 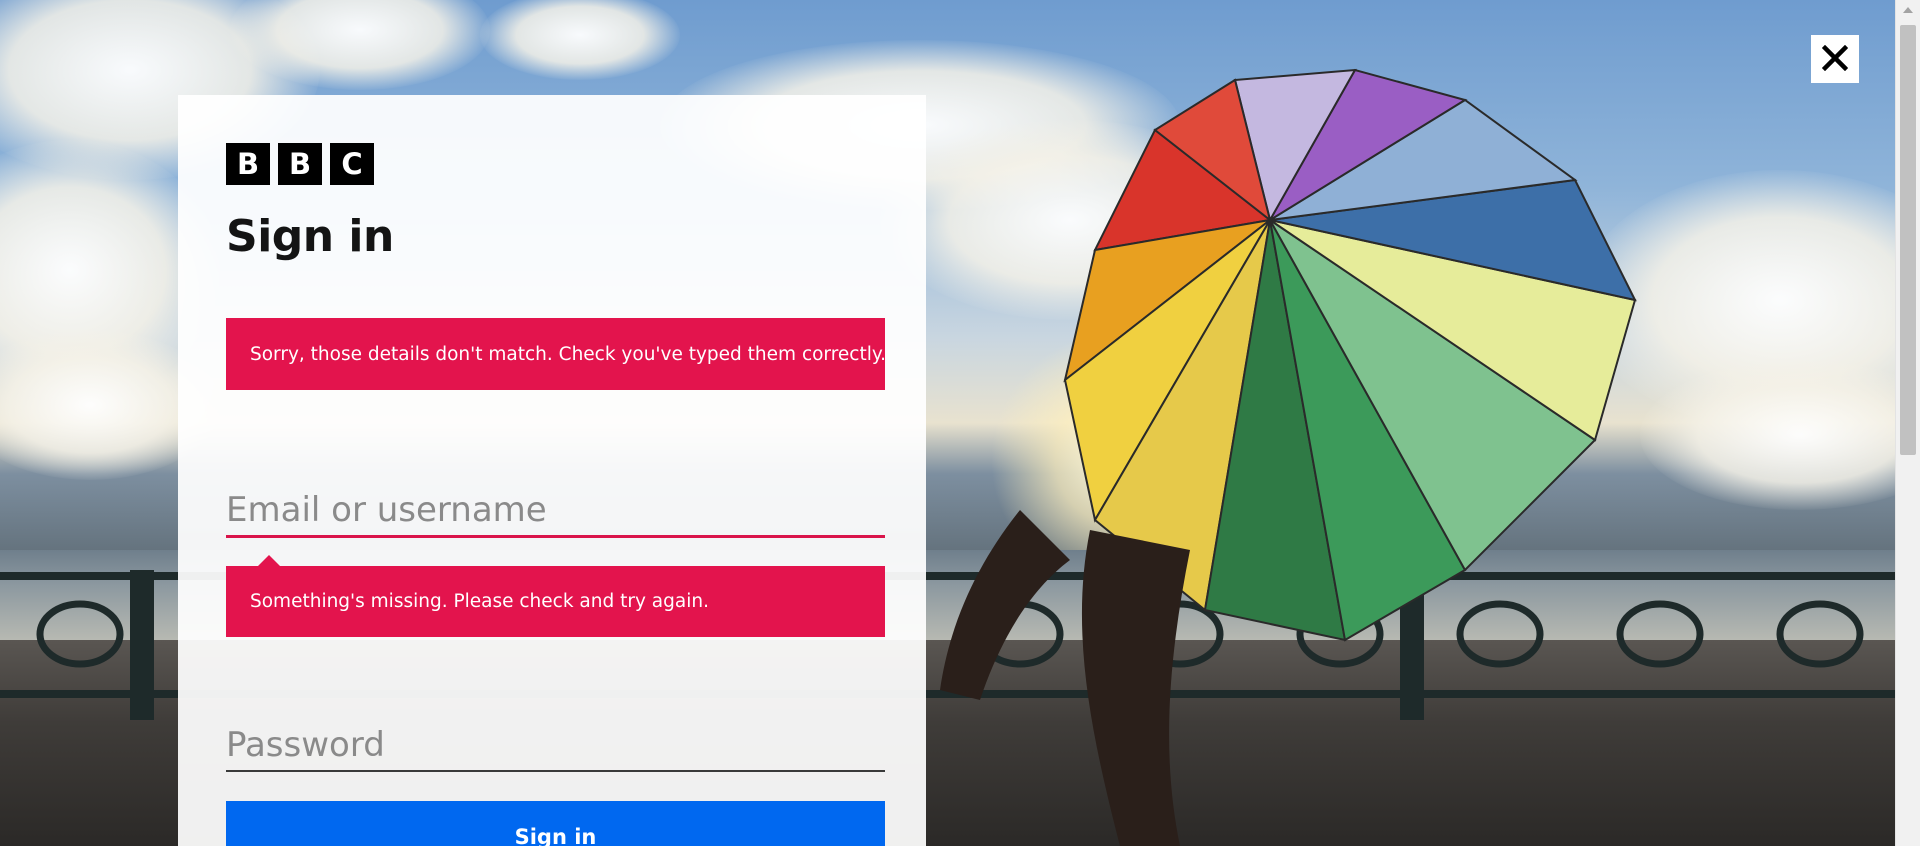 I want to click on bbc-logo-block-3: C, so click(x=352, y=164).